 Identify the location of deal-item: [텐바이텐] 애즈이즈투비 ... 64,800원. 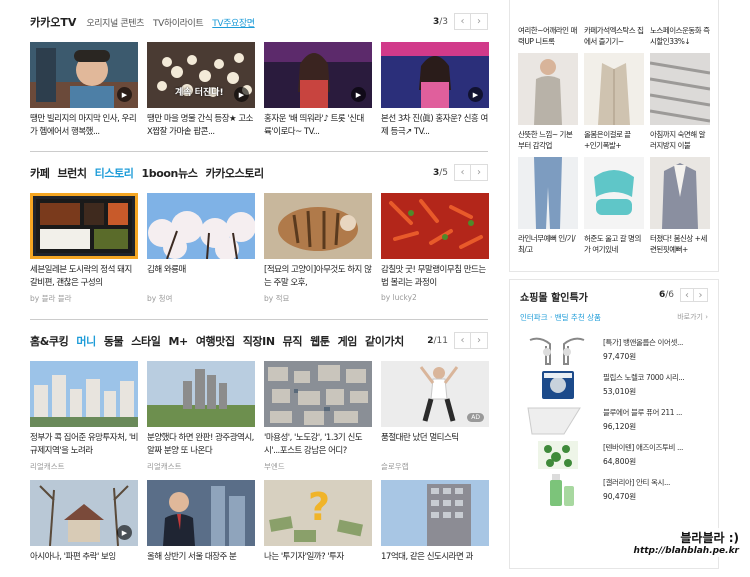
(614, 454).